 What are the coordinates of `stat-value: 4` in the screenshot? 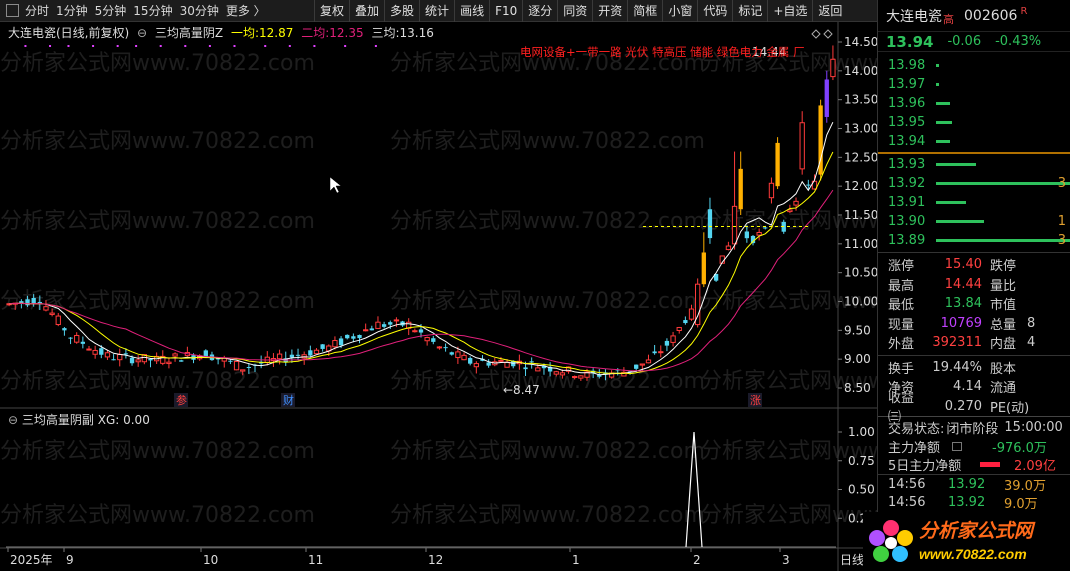 It's located at (1031, 343).